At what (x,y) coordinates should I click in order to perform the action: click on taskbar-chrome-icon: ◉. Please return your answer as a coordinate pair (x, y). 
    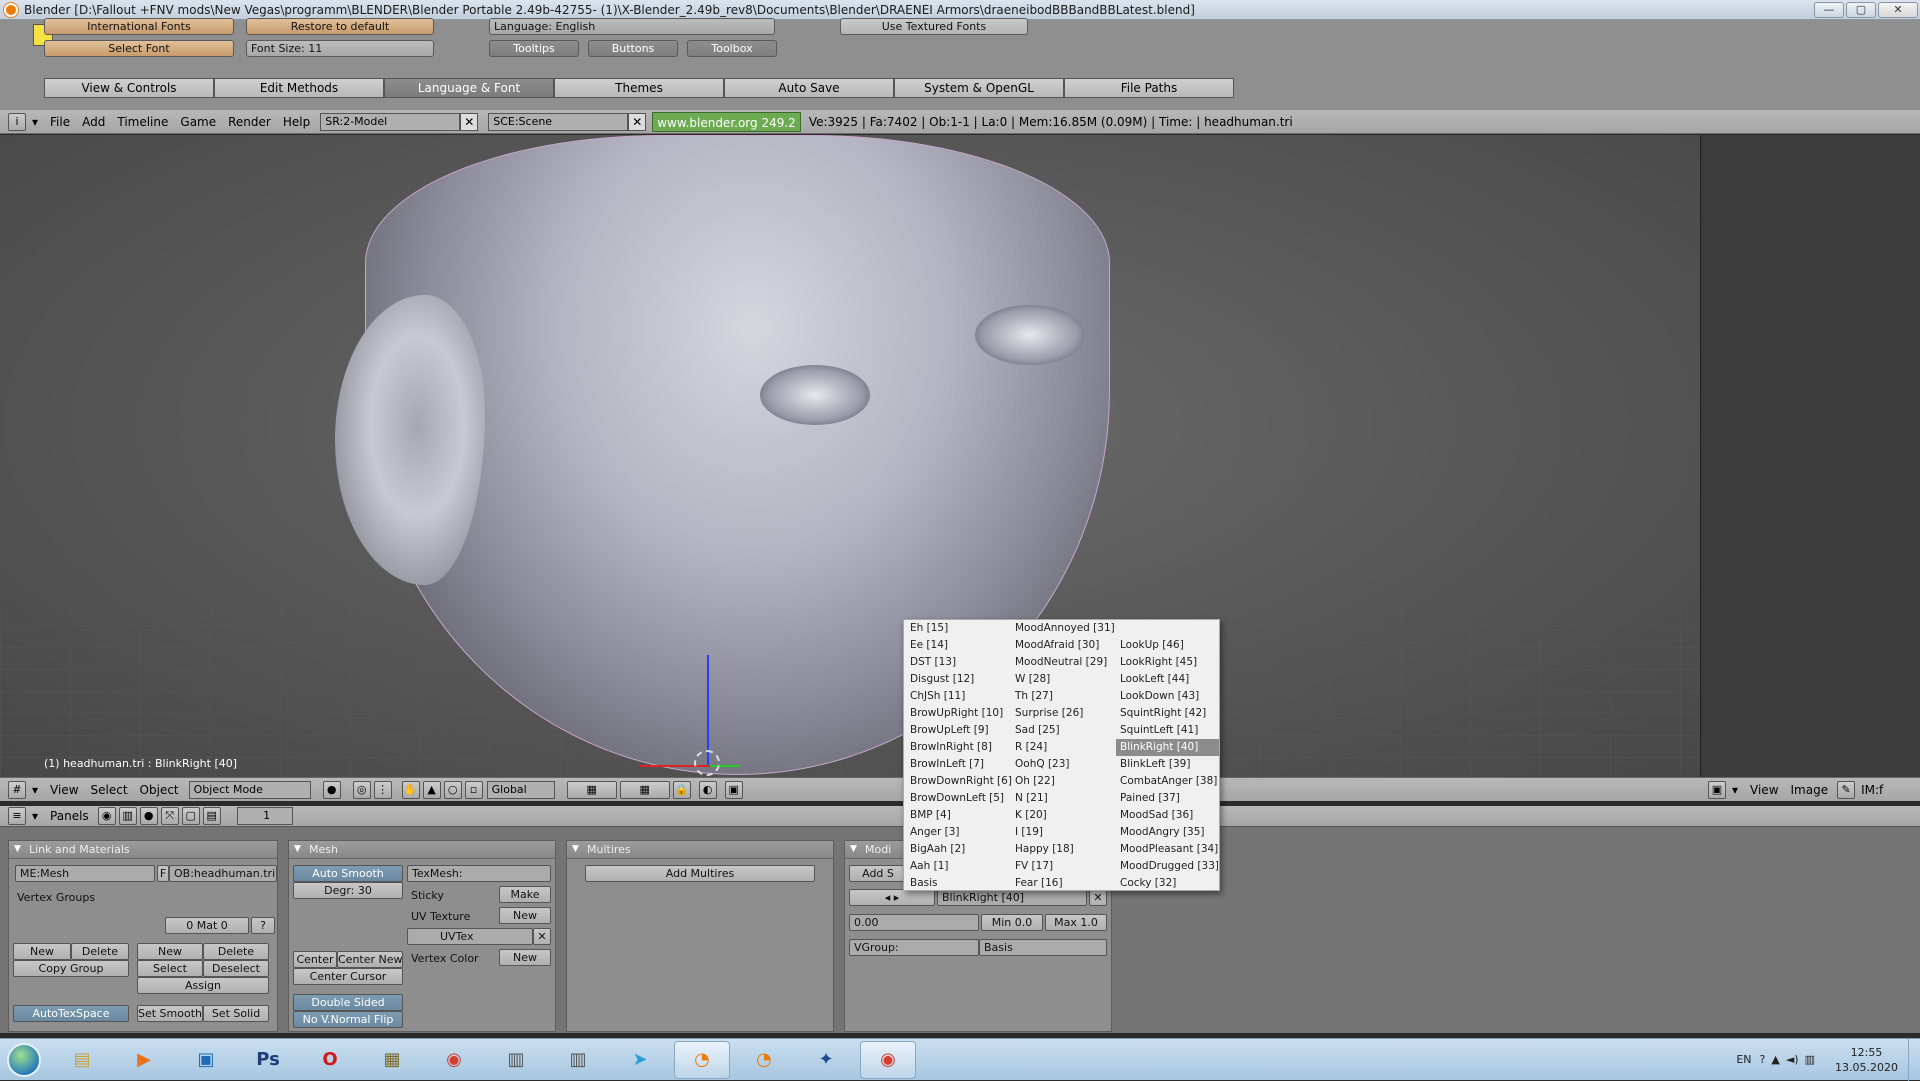
    Looking at the image, I should click on (454, 1060).